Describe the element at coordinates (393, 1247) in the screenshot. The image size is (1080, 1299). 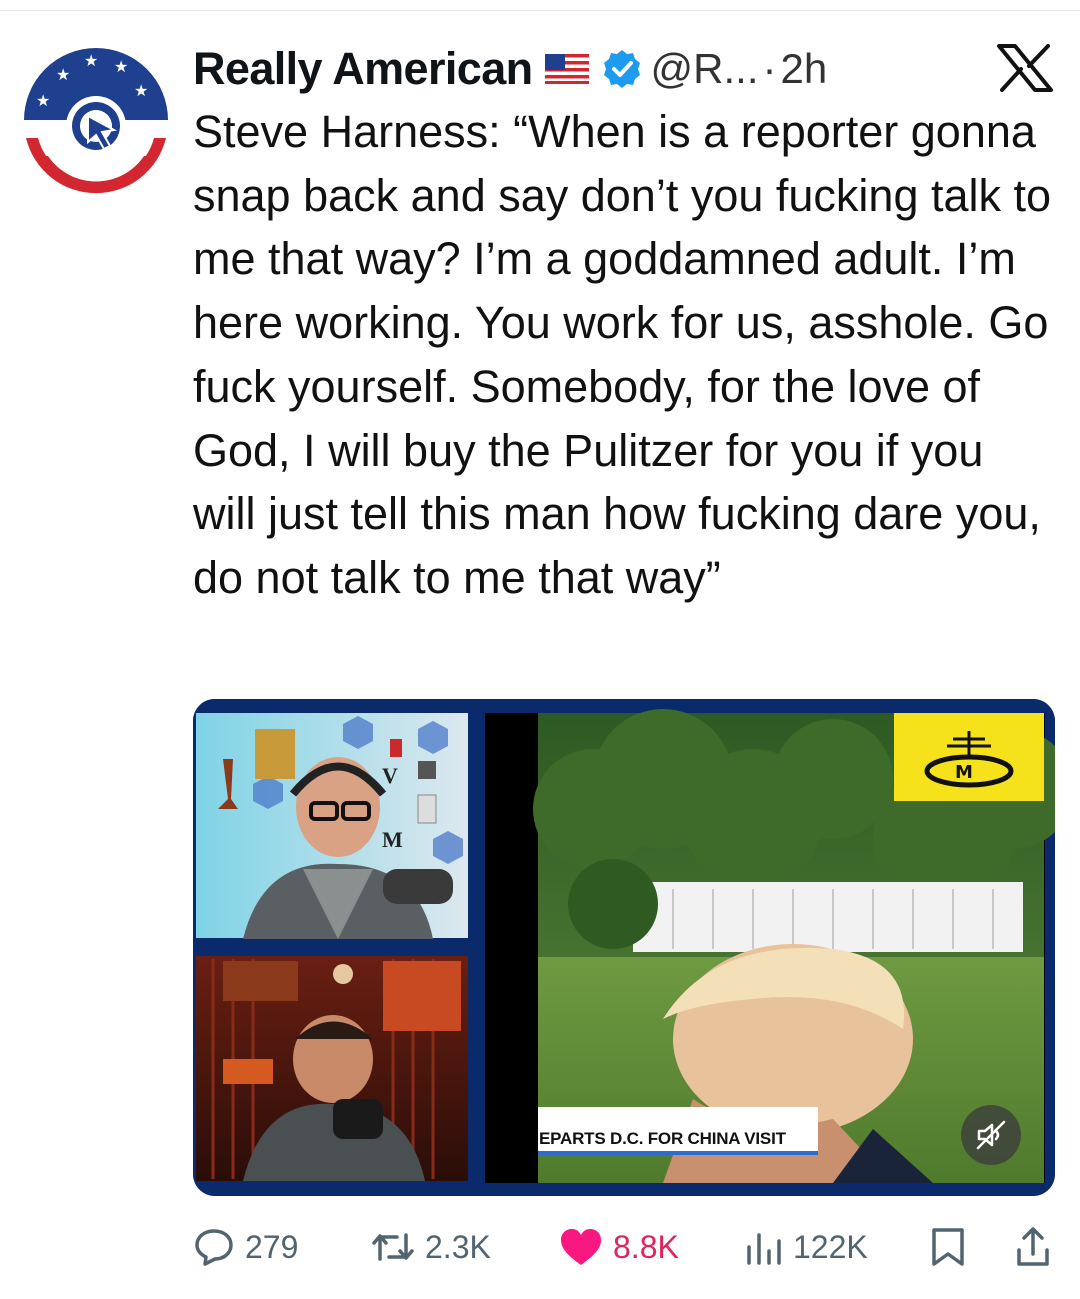
I see `repost-icon` at that location.